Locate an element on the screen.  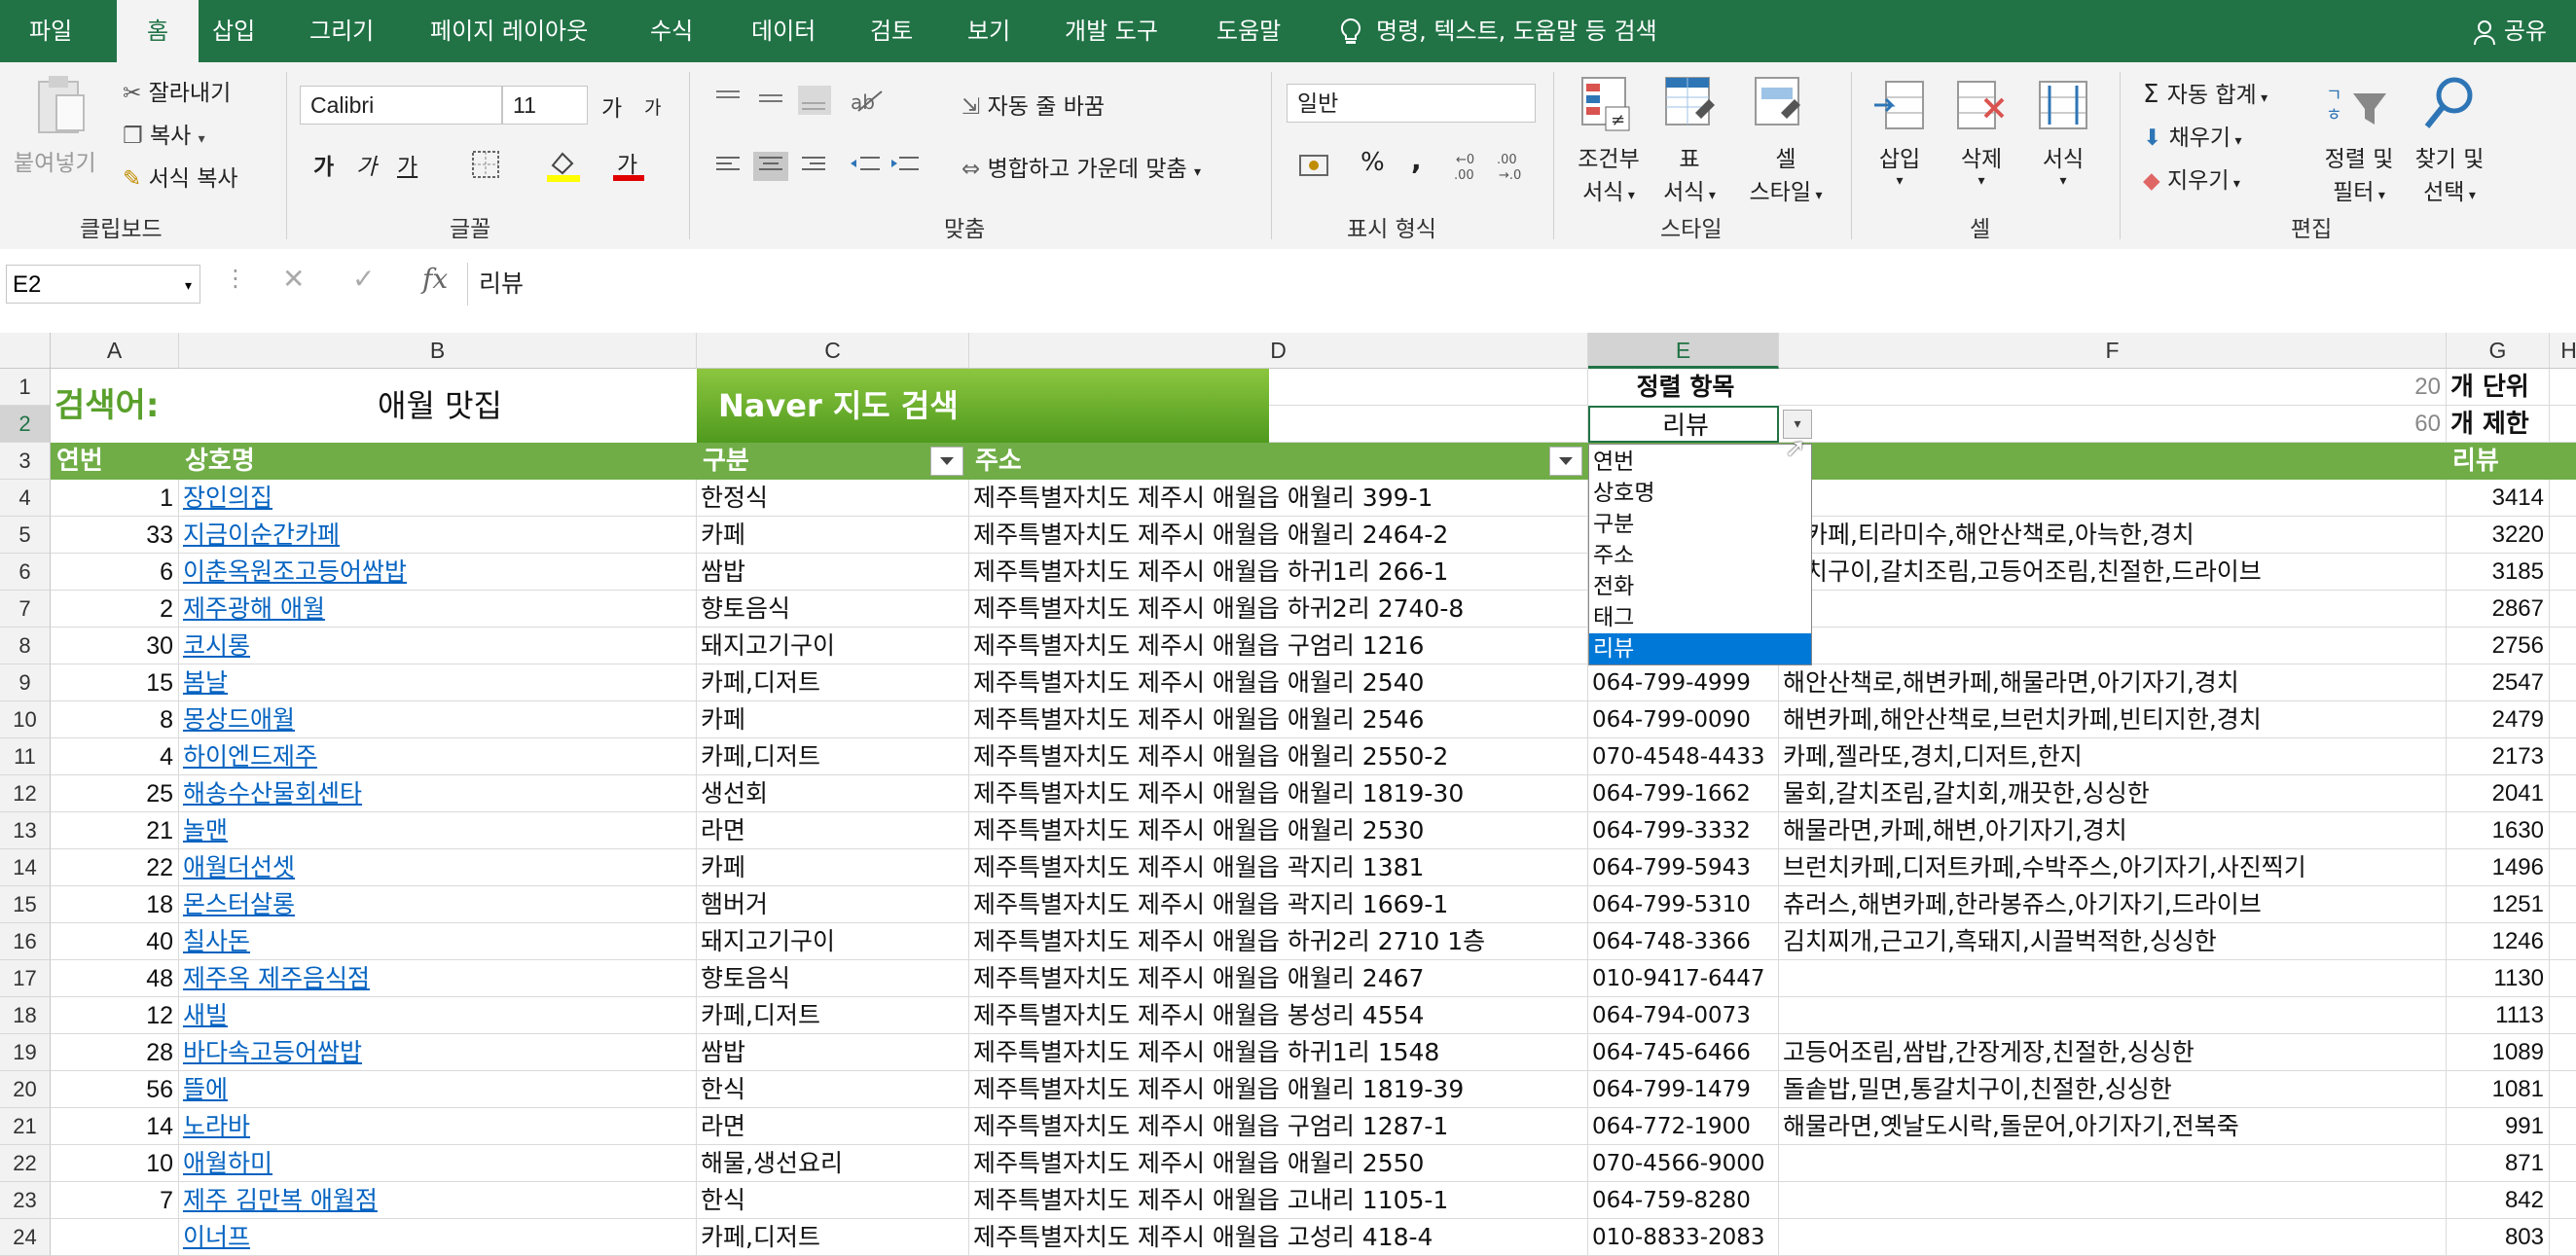
cell-reviews: 1246 is located at coordinates (2498, 941).